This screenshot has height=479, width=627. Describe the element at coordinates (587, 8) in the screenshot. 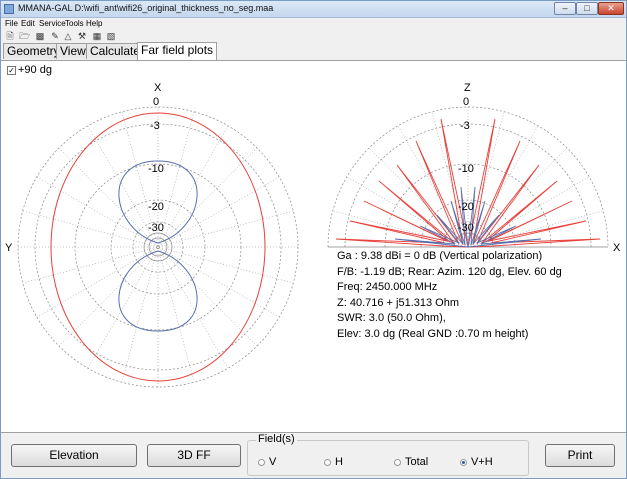

I see `maximize-button: □` at that location.